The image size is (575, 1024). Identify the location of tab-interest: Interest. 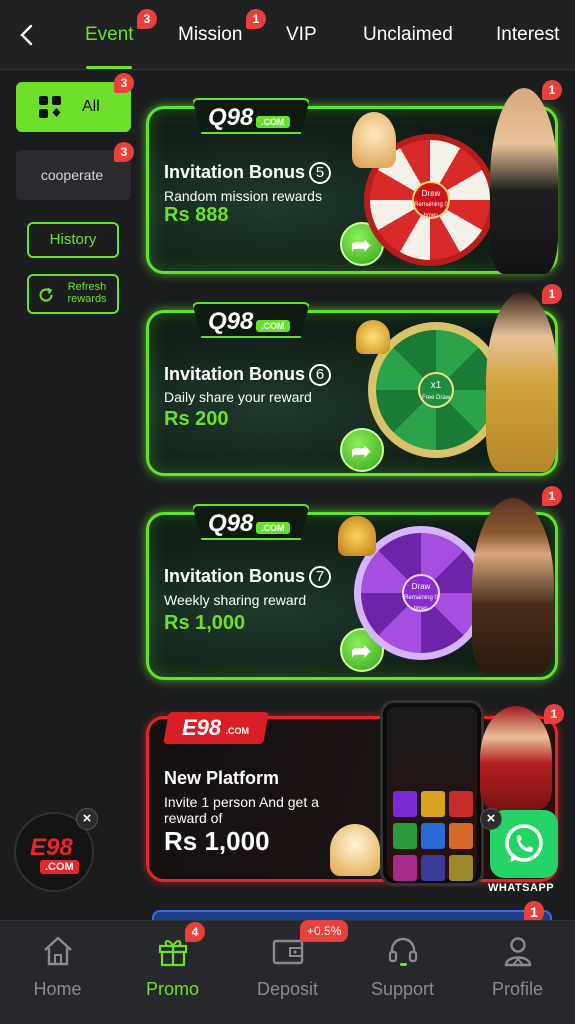
(527, 35).